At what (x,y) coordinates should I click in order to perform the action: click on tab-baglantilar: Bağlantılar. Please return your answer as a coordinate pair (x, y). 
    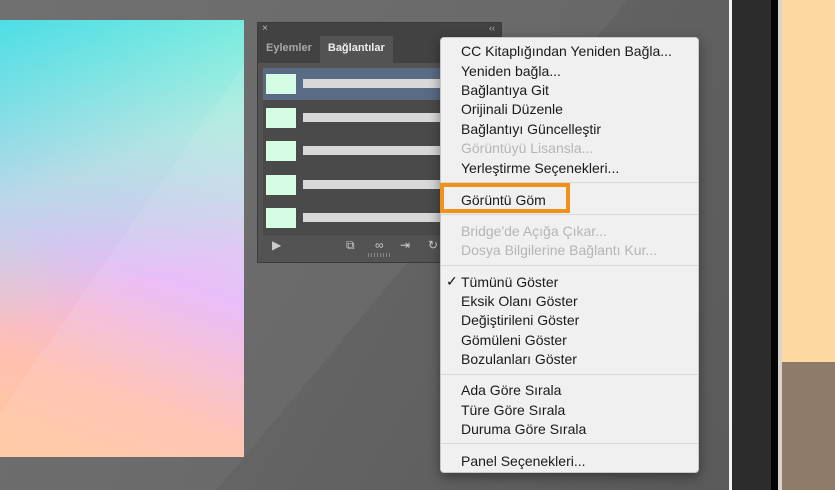
    Looking at the image, I should click on (356, 49).